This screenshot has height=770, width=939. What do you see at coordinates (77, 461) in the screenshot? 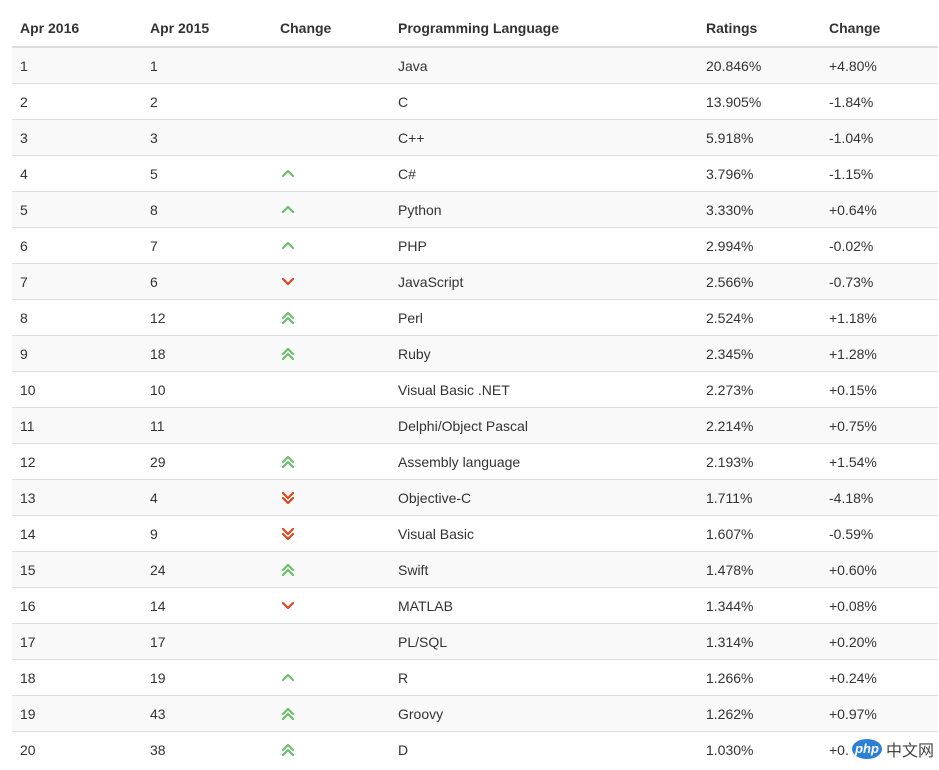
I see `rank-2016-cell: 12` at bounding box center [77, 461].